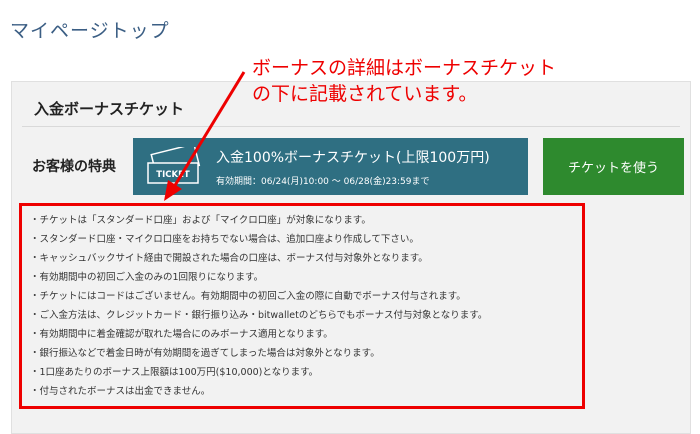 This screenshot has height=434, width=700. I want to click on annotation-line: ボーナスの詳細はボーナスチケット, so click(404, 68).